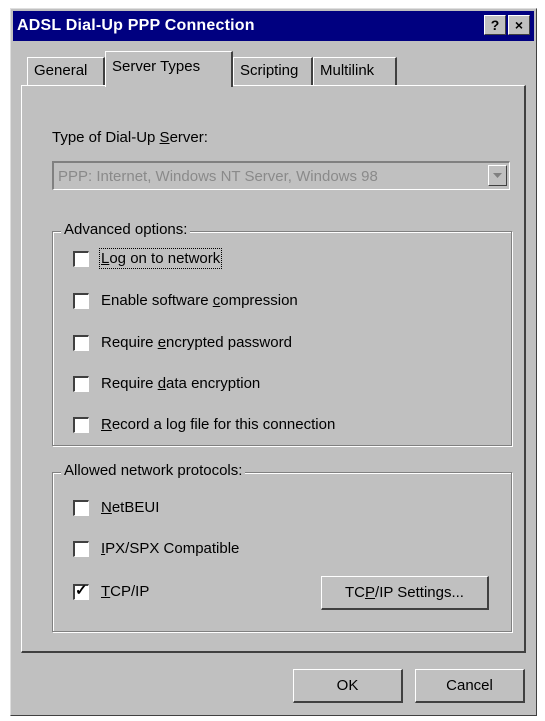 The width and height of the screenshot is (545, 721). I want to click on chevron-down-icon, so click(497, 175).